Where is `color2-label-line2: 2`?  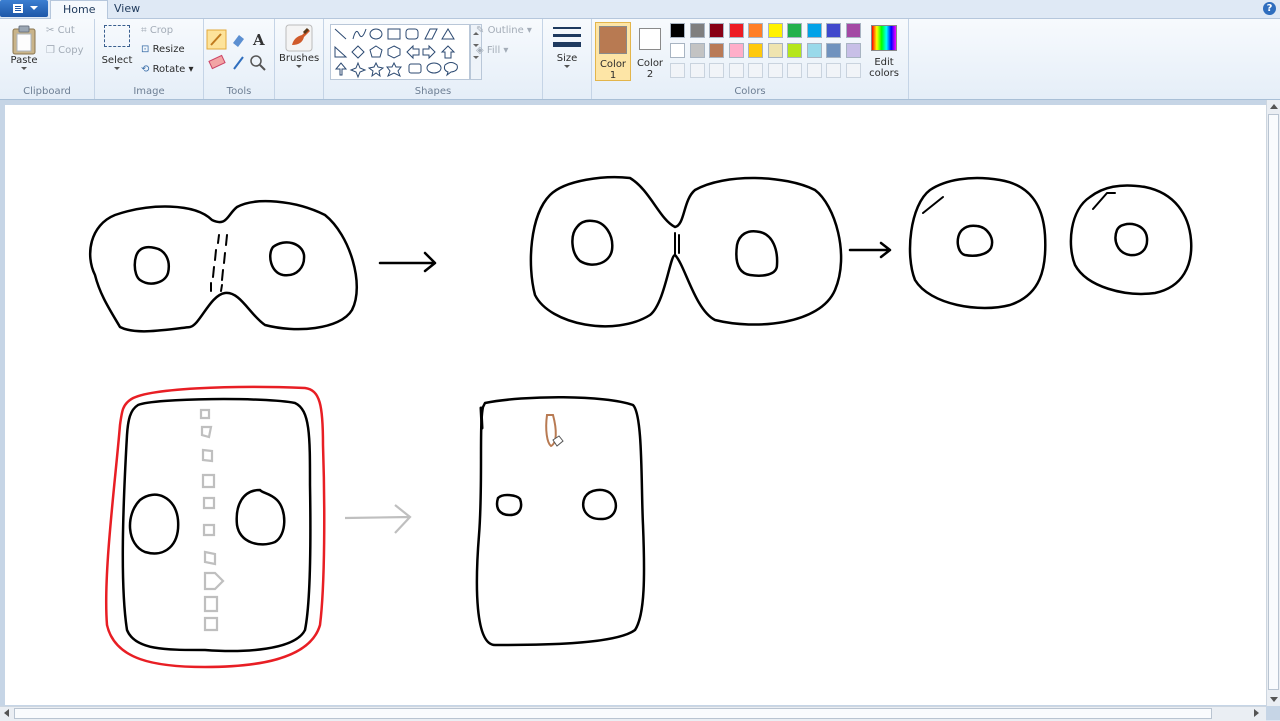 color2-label-line2: 2 is located at coordinates (650, 74).